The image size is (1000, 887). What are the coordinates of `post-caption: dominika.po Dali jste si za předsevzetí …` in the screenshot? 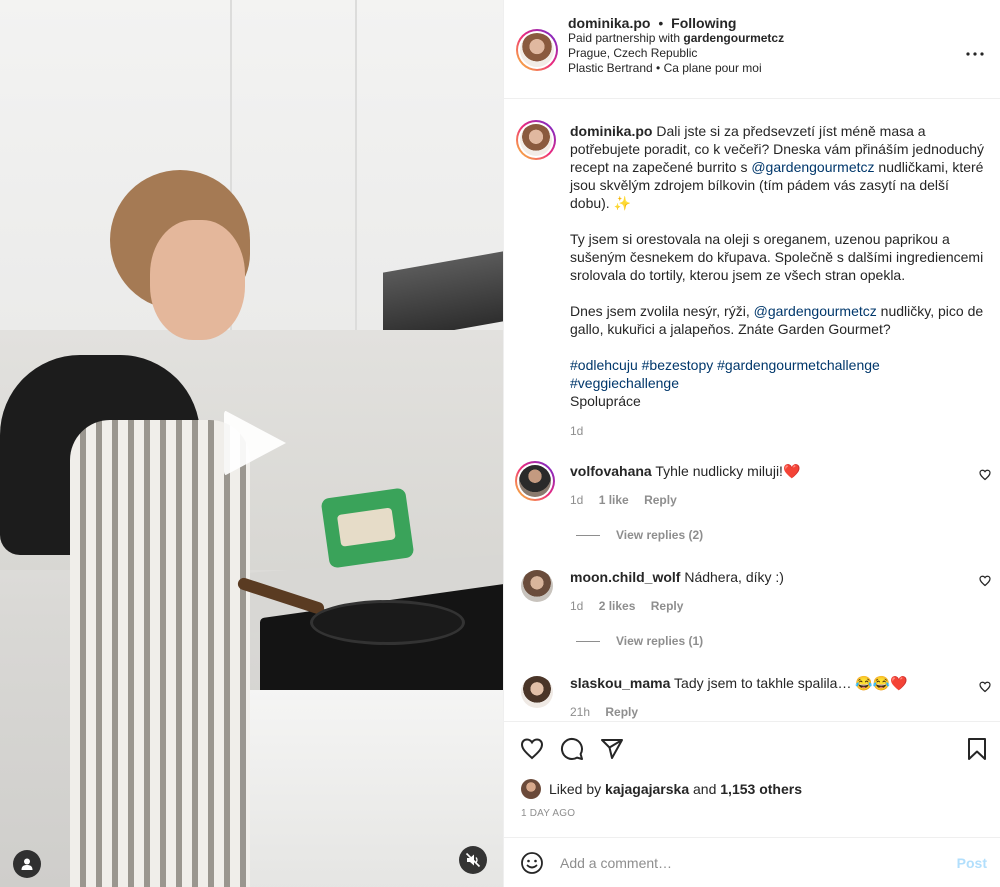 It's located at (777, 266).